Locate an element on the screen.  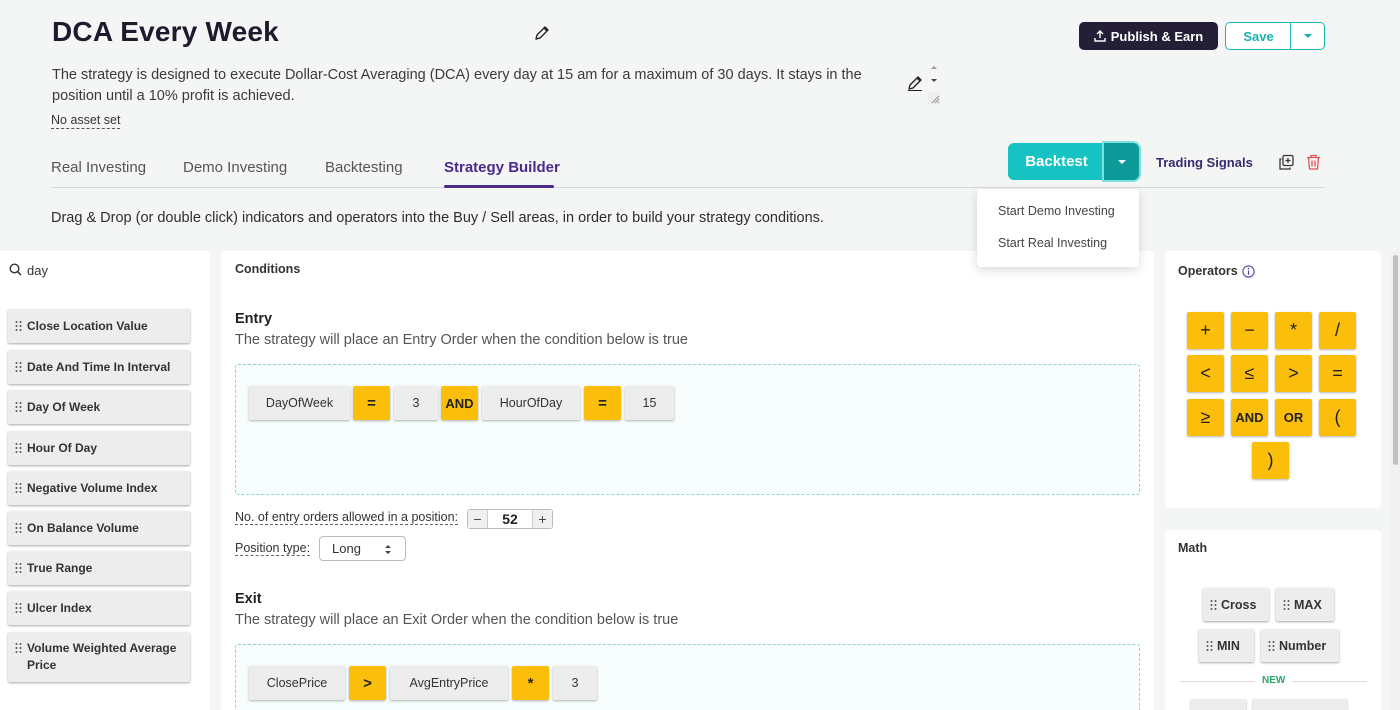
indicator-label: Close Location Value is located at coordinates (87, 325).